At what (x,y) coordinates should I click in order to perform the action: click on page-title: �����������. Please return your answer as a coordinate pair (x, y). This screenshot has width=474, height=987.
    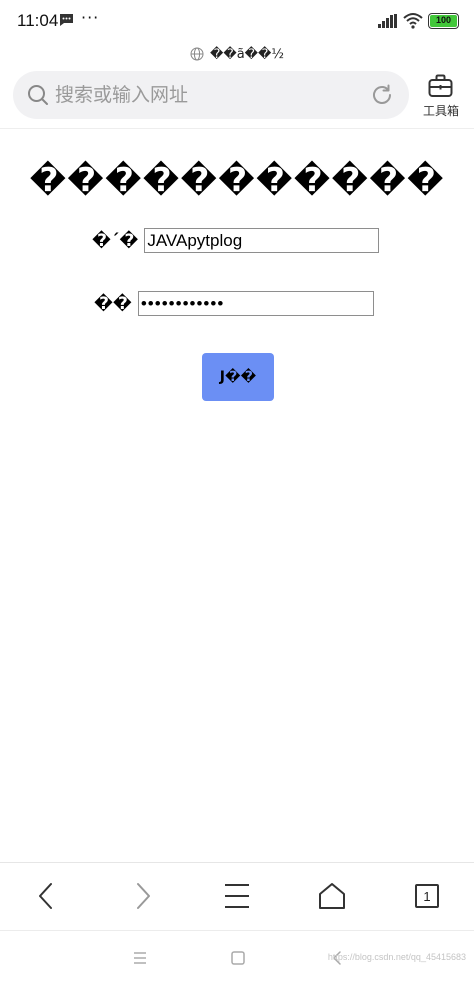
    Looking at the image, I should click on (237, 179).